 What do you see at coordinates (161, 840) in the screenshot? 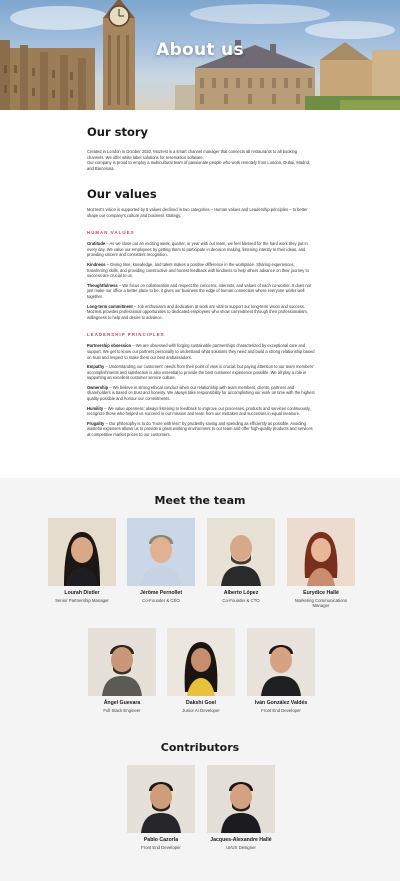
I see `member-name: Pablo Cazorla` at bounding box center [161, 840].